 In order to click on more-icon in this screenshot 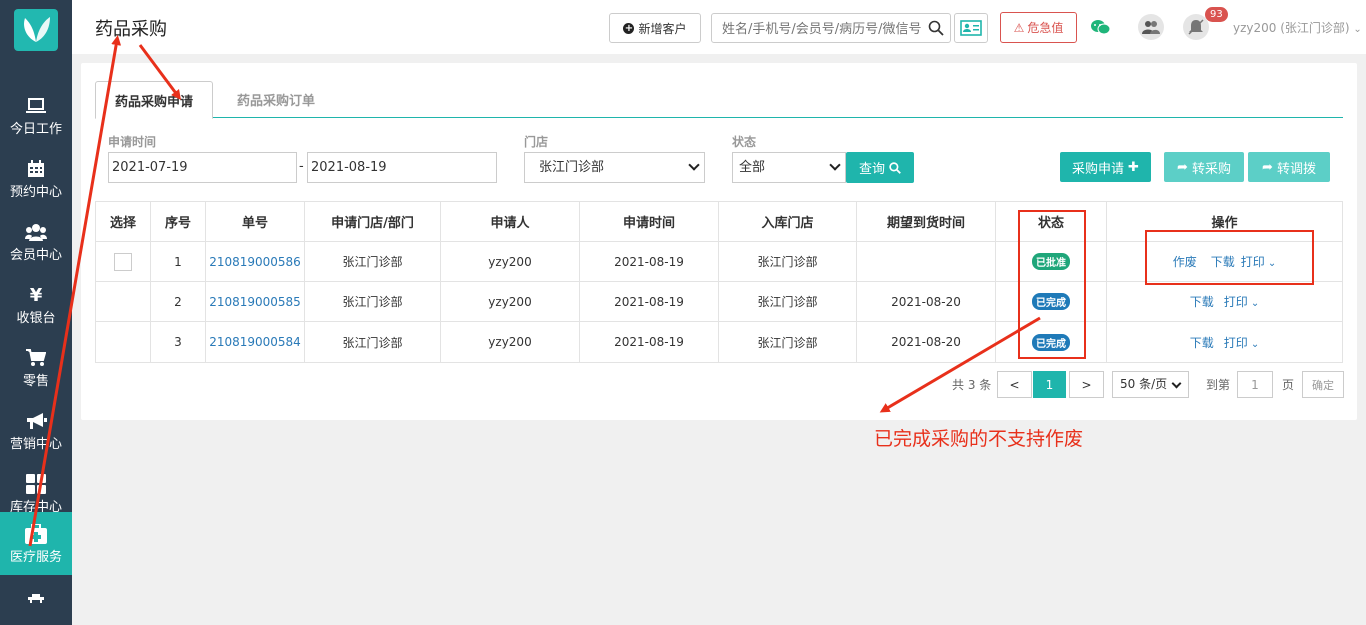, I will do `click(36, 598)`.